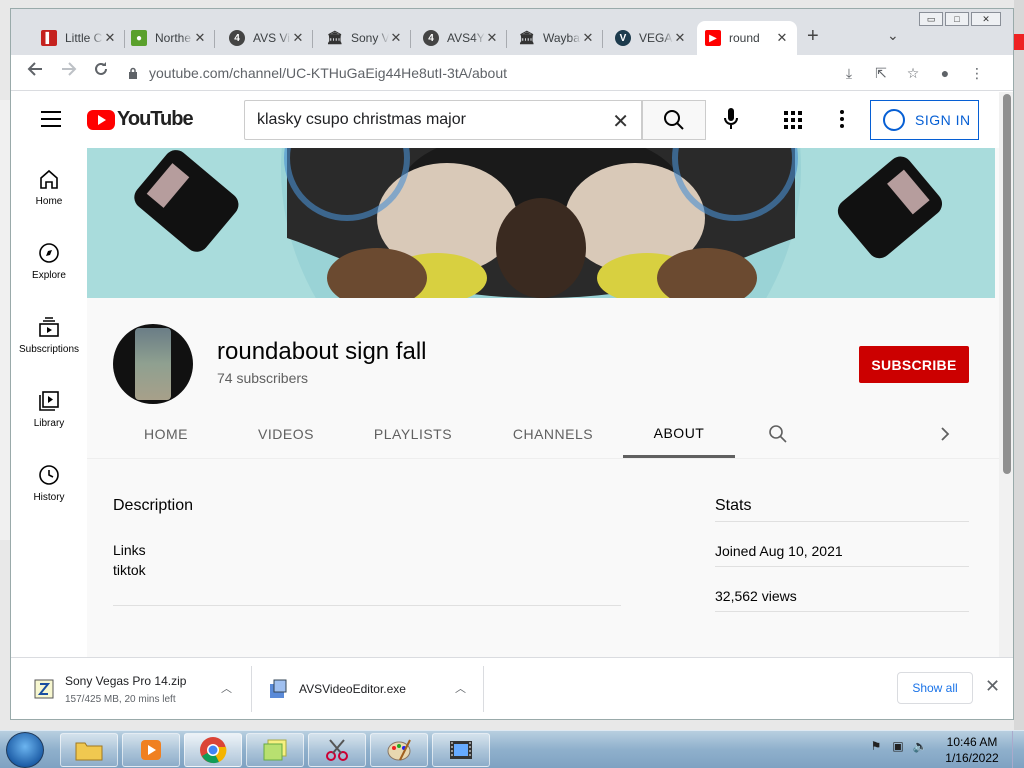 This screenshot has height=768, width=1024. Describe the element at coordinates (69, 71) in the screenshot. I see `forward-button` at that location.